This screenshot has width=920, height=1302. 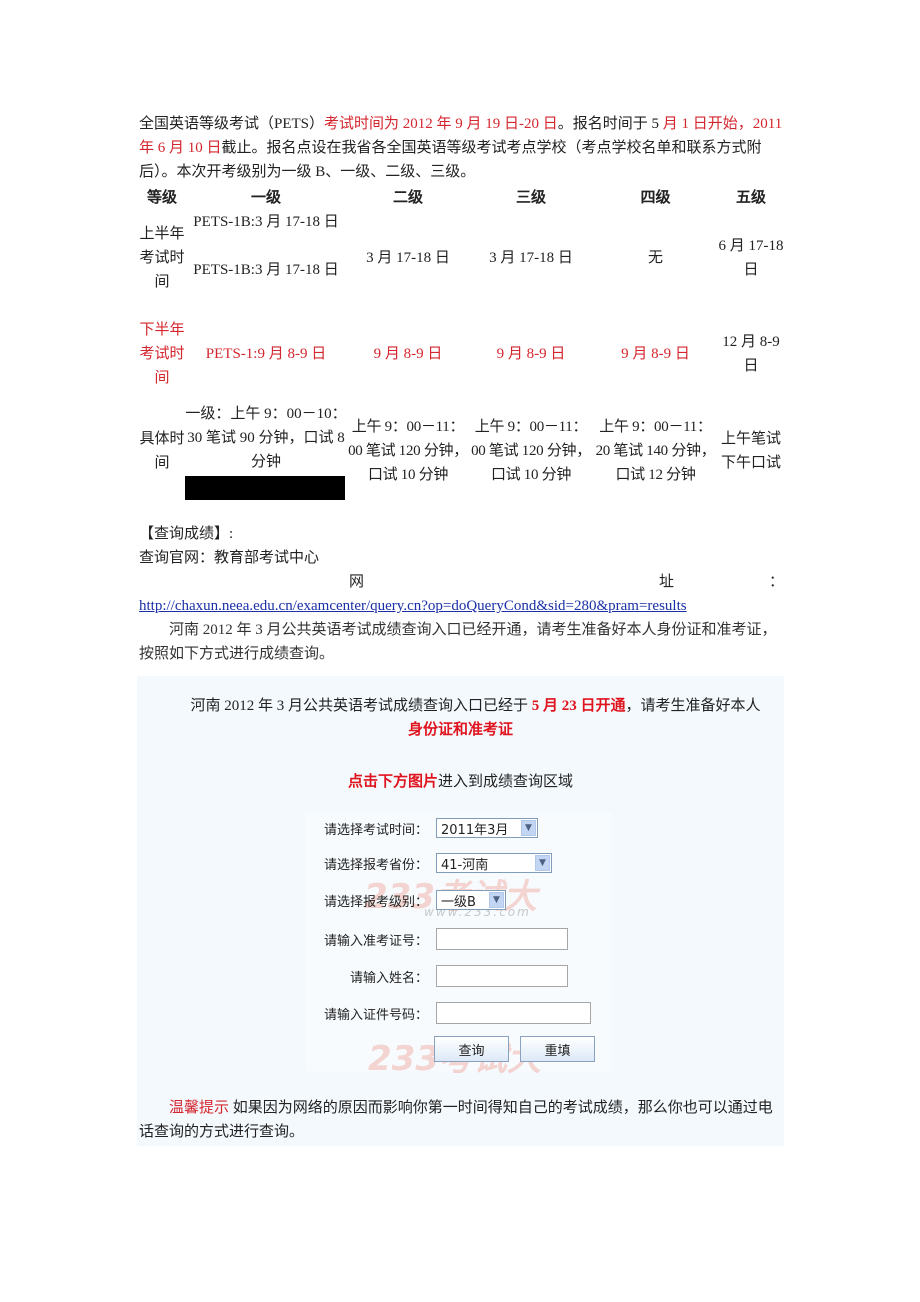 What do you see at coordinates (502, 939) in the screenshot?
I see `ticket-number-input` at bounding box center [502, 939].